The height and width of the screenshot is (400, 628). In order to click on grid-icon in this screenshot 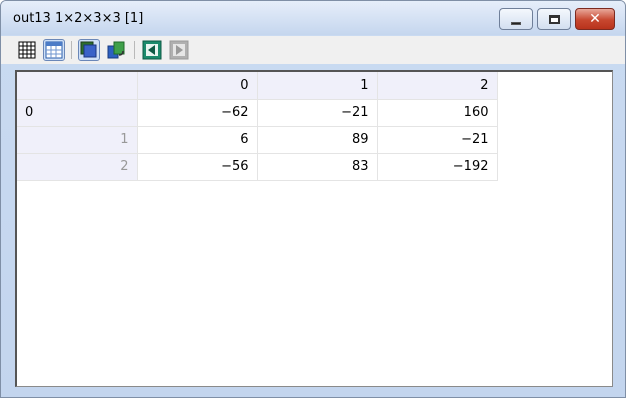, I will do `click(27, 50)`.